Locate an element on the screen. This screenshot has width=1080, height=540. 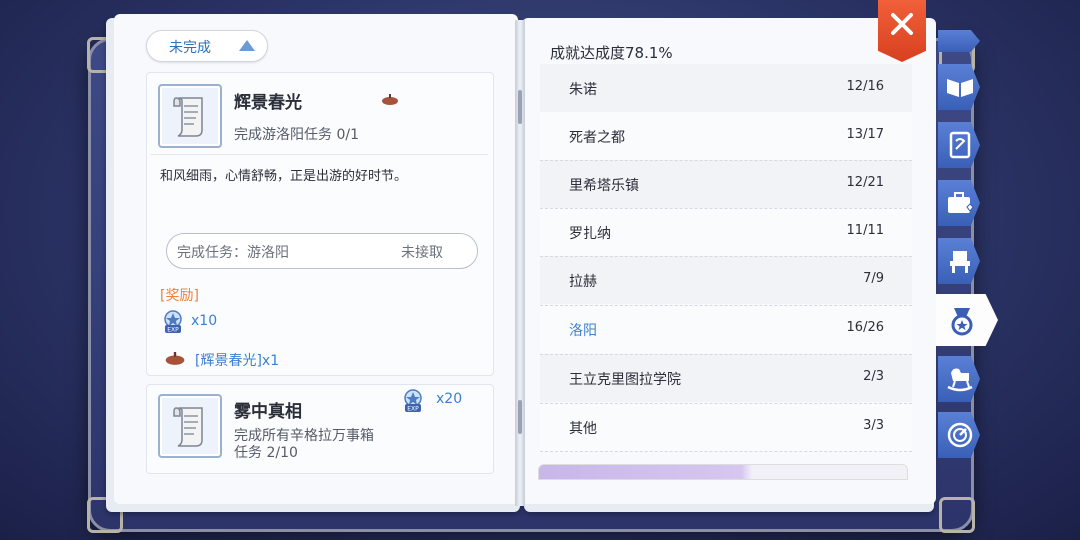
briefcase-icon is located at coordinates (961, 202).